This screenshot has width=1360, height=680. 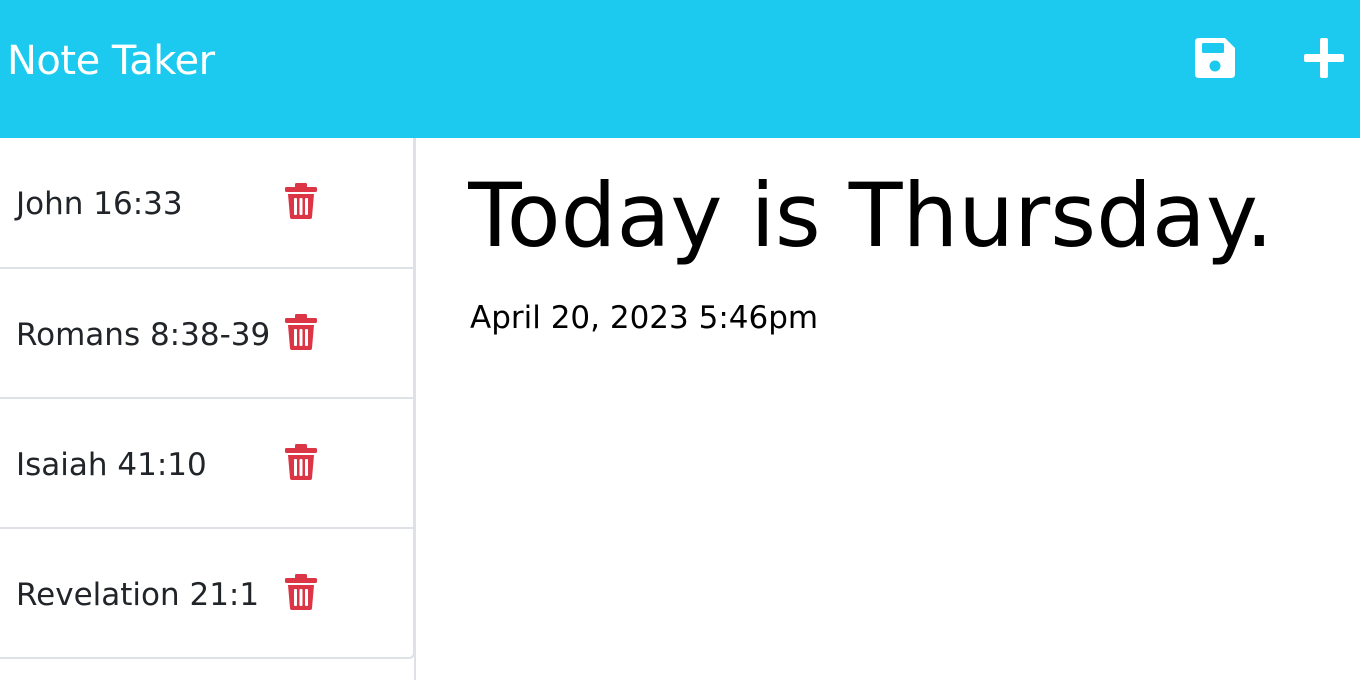 I want to click on note-title: Isaiah 41:10, so click(x=111, y=465).